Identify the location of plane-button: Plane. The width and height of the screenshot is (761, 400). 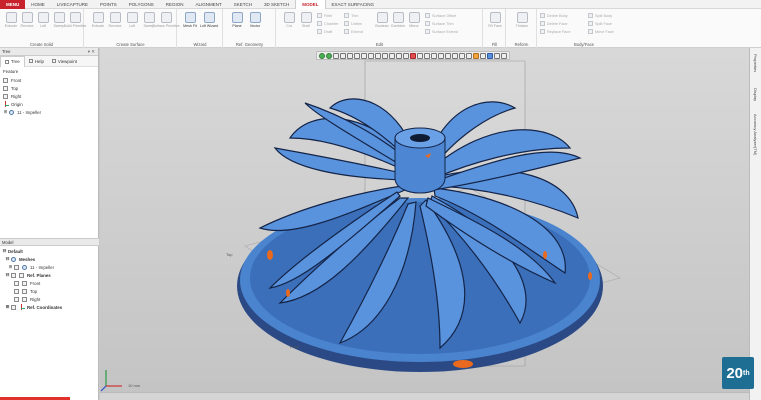
(237, 25).